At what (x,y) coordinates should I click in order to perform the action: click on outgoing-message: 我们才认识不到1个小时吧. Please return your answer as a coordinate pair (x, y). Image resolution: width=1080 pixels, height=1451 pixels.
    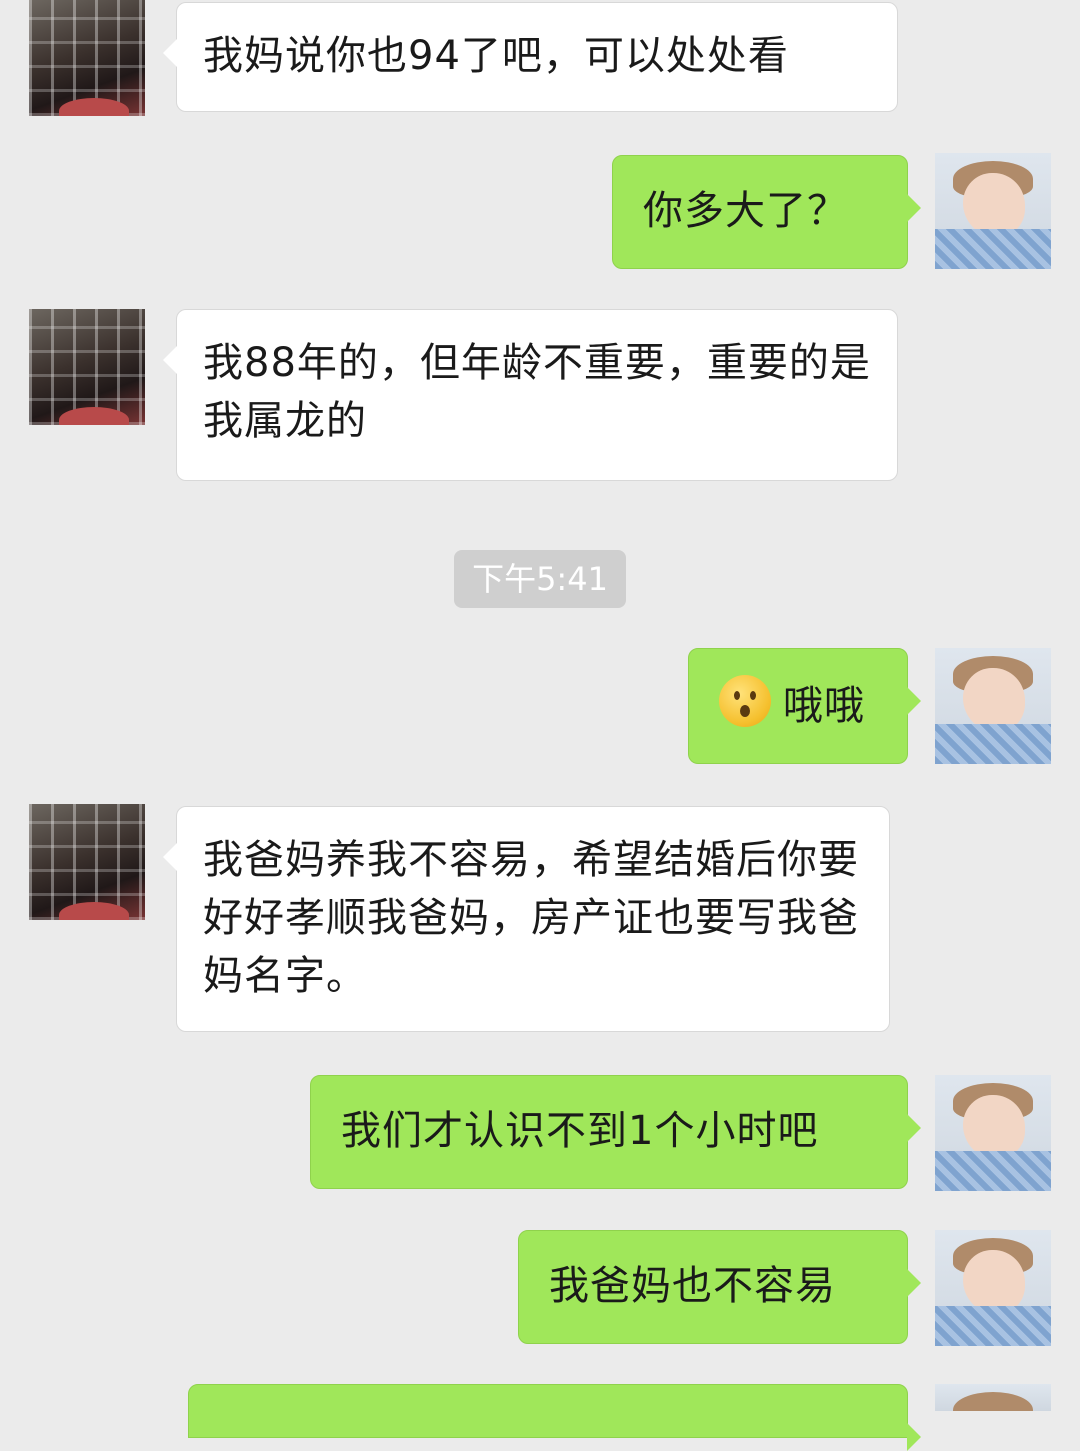
    Looking at the image, I should click on (615, 1132).